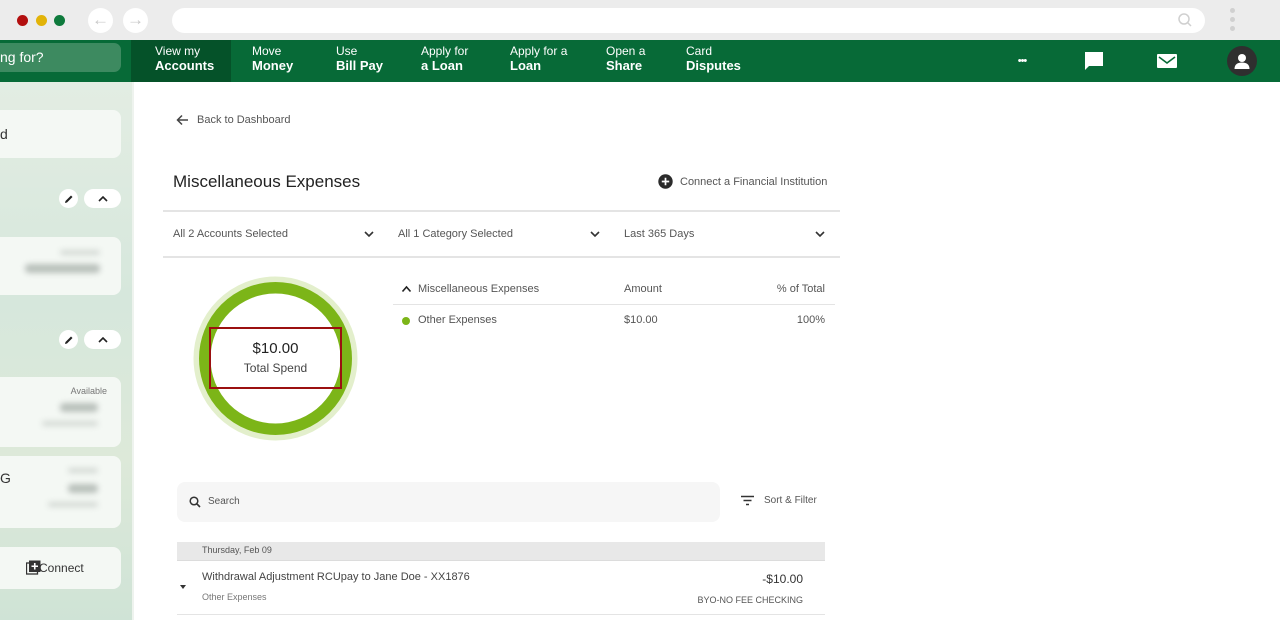 The height and width of the screenshot is (620, 1280). I want to click on category-filter-dropdown: All 1 Category Selected, so click(455, 234).